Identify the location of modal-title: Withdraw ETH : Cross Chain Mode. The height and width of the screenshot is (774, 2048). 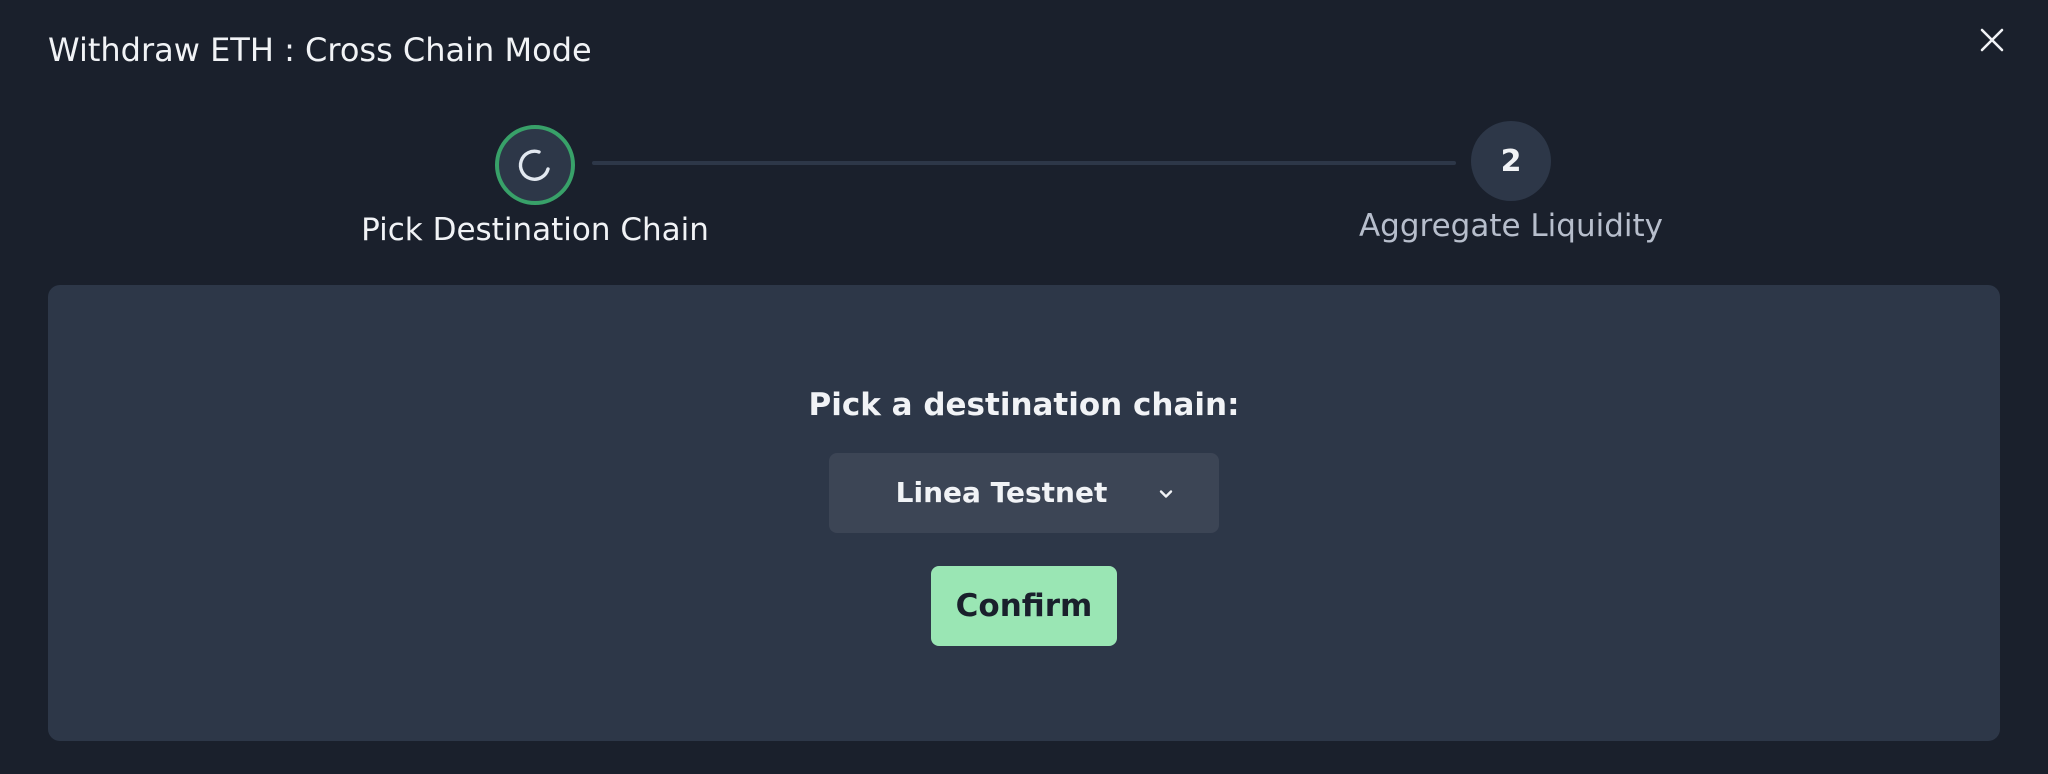
(320, 50).